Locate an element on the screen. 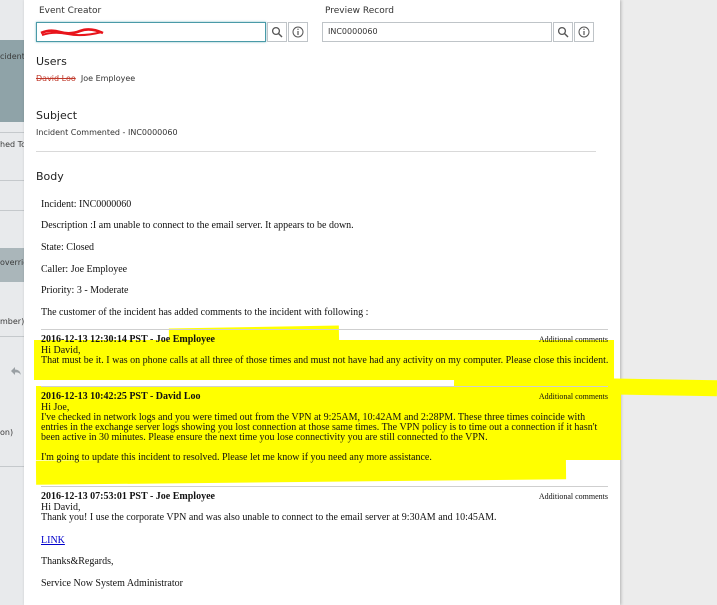 The width and height of the screenshot is (717, 605). subject-divider is located at coordinates (316, 151).